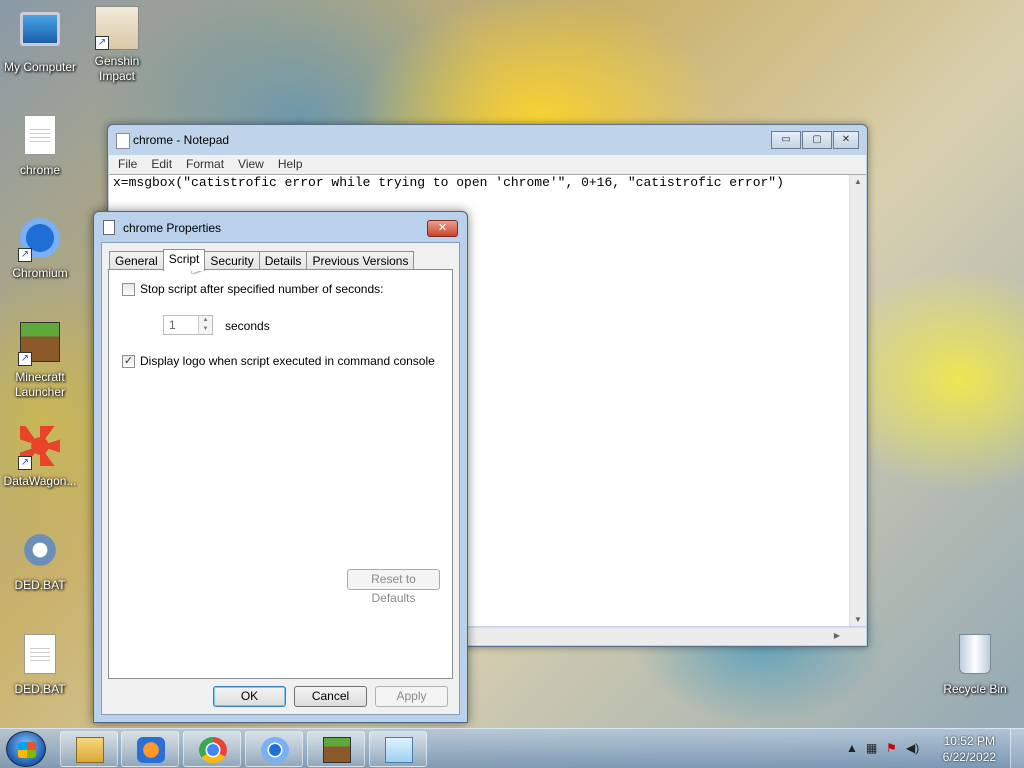 The width and height of the screenshot is (1024, 768). Describe the element at coordinates (128, 289) in the screenshot. I see `stop-script-checkbox` at that location.